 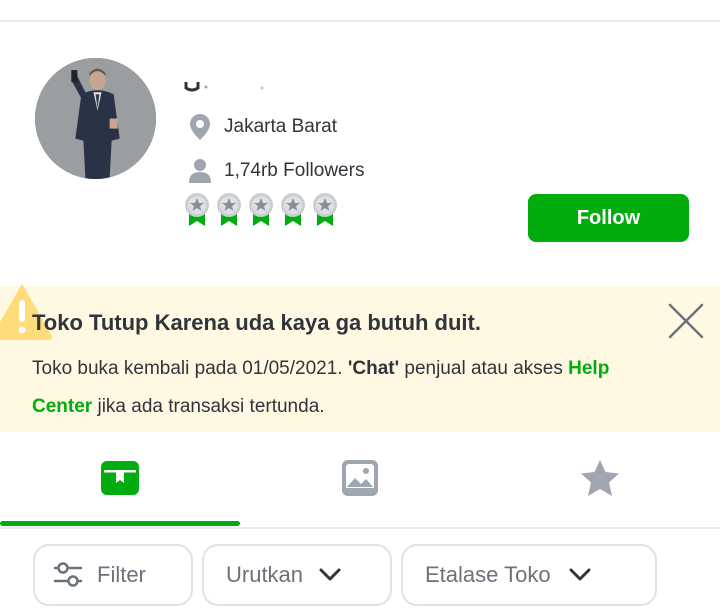 What do you see at coordinates (280, 126) in the screenshot?
I see `shop-location: Jakarta Barat` at bounding box center [280, 126].